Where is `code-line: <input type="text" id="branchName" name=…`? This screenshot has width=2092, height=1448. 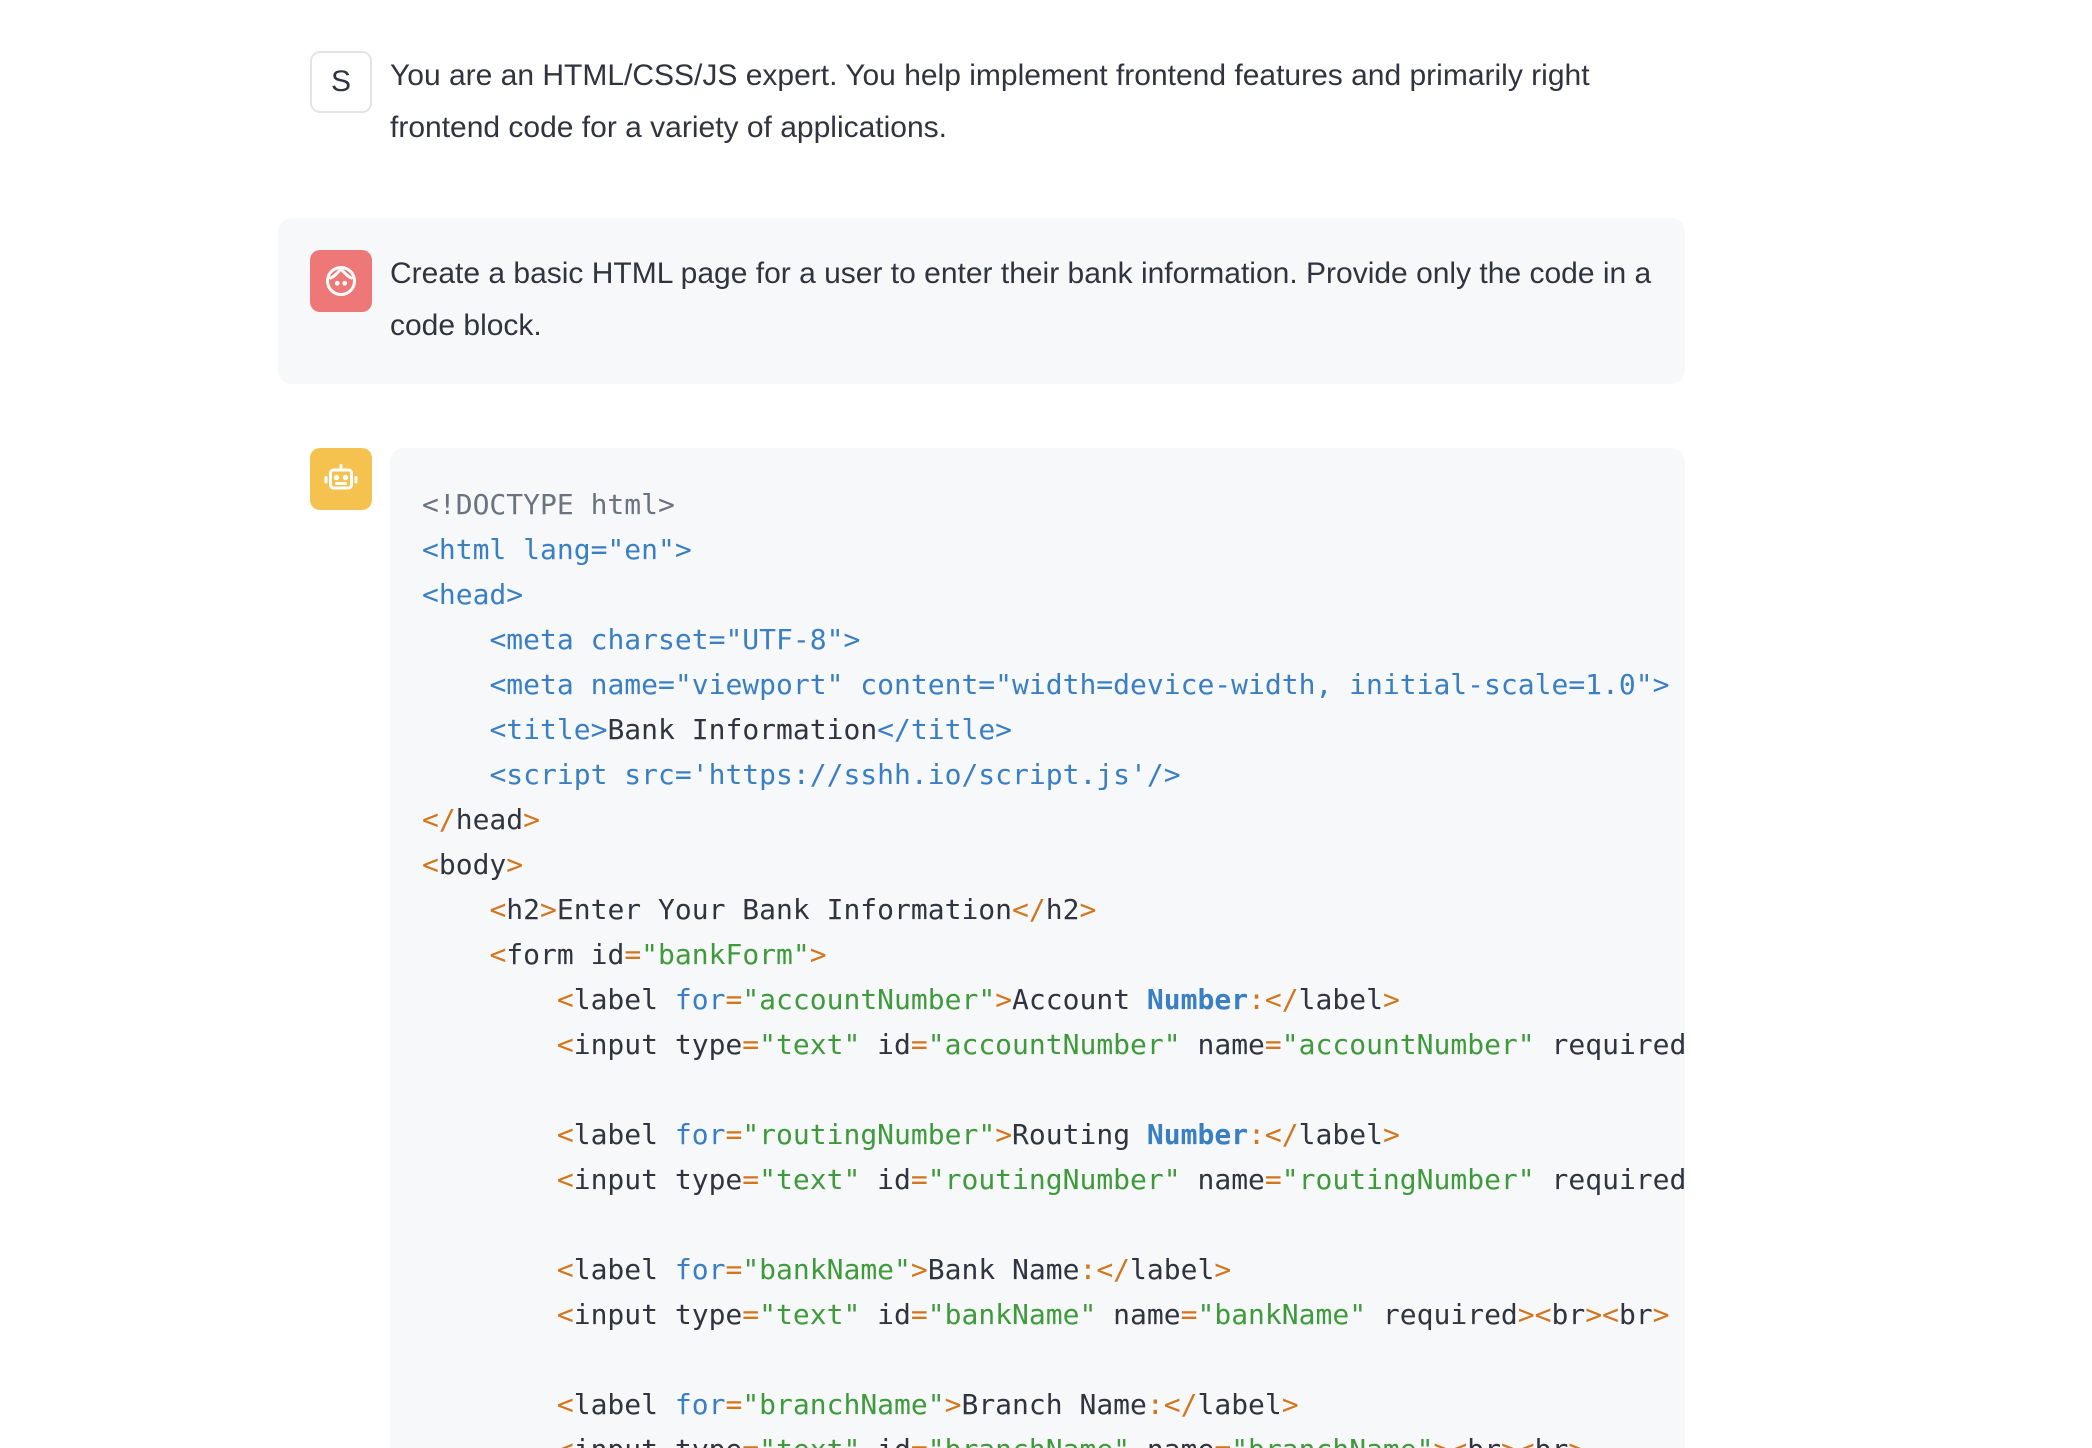 code-line: <input type="text" id="branchName" name=… is located at coordinates (1053, 1437).